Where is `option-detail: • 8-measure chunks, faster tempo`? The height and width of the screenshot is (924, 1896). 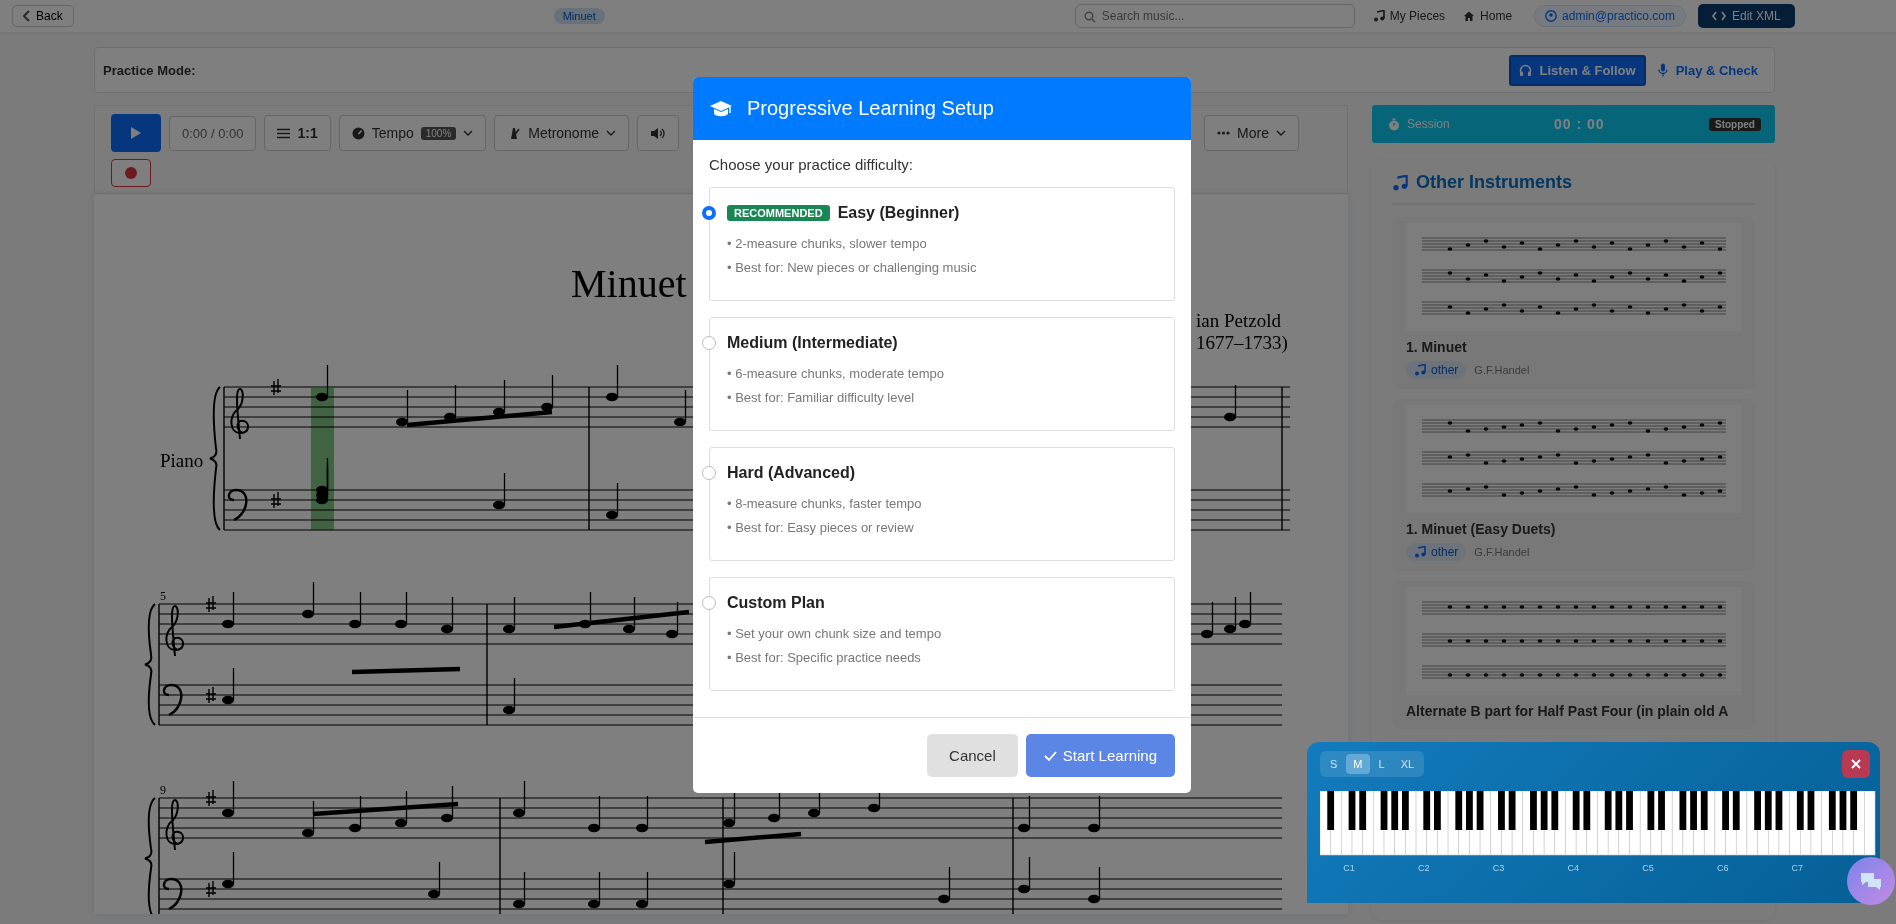 option-detail: • 8-measure chunks, faster tempo is located at coordinates (825, 504).